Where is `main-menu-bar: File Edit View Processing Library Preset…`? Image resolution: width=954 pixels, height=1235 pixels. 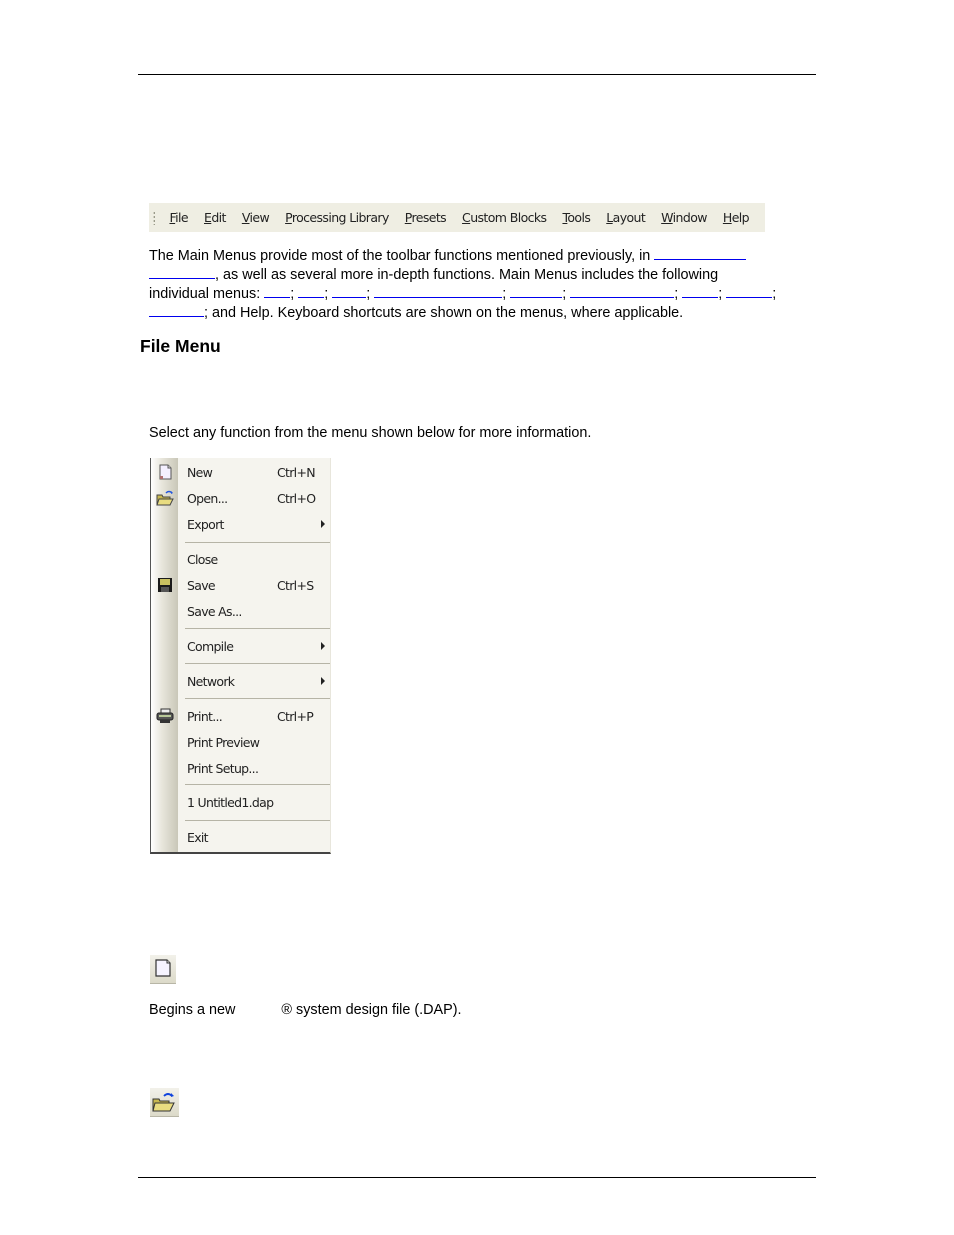 main-menu-bar: File Edit View Processing Library Preset… is located at coordinates (457, 217).